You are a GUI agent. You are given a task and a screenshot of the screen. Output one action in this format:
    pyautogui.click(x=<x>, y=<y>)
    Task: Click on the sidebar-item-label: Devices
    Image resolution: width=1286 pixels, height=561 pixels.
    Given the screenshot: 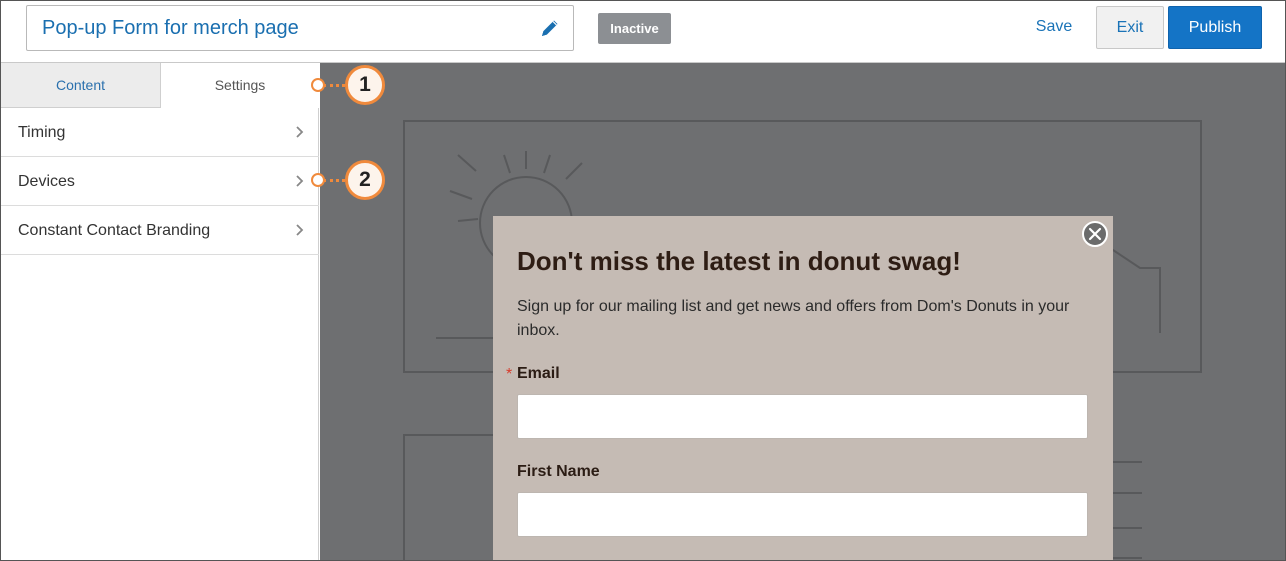 What is the action you would take?
    pyautogui.click(x=46, y=181)
    